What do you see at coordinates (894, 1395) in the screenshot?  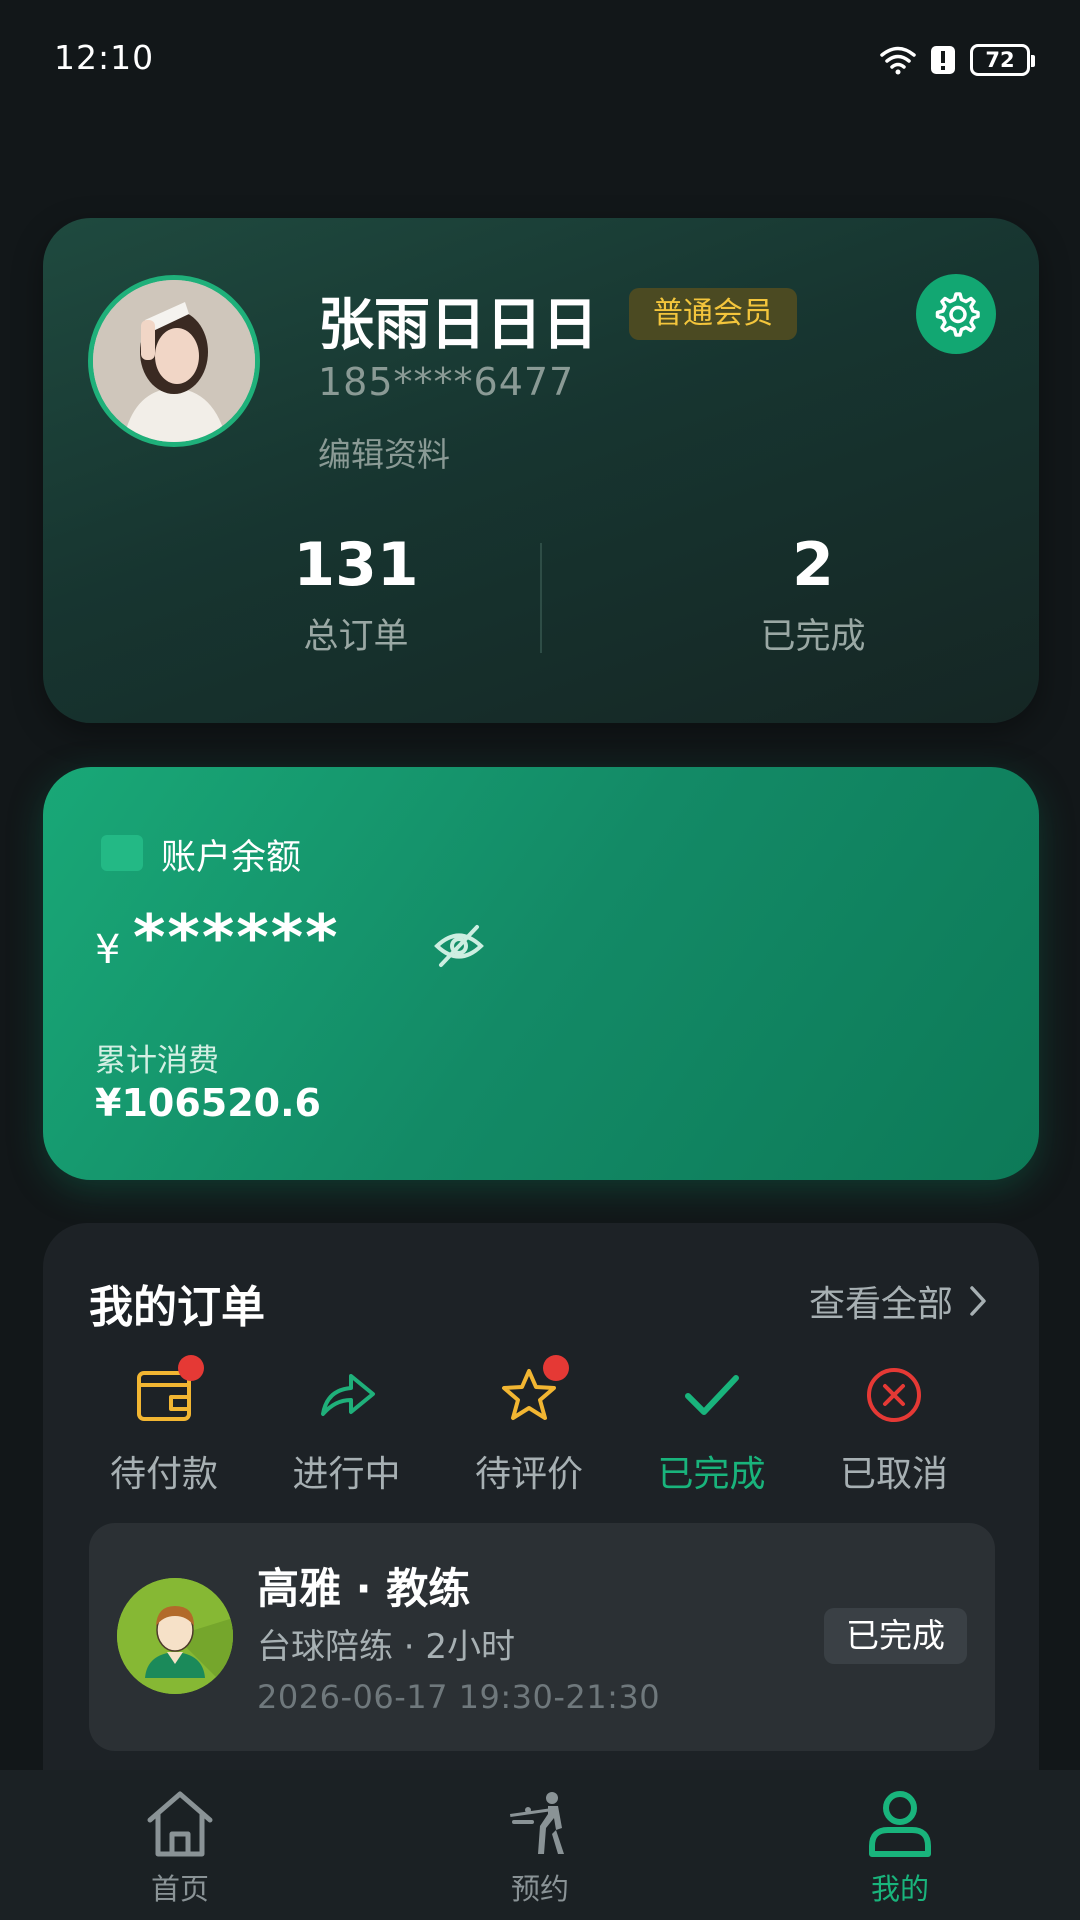 I see `cancel-circle-icon` at bounding box center [894, 1395].